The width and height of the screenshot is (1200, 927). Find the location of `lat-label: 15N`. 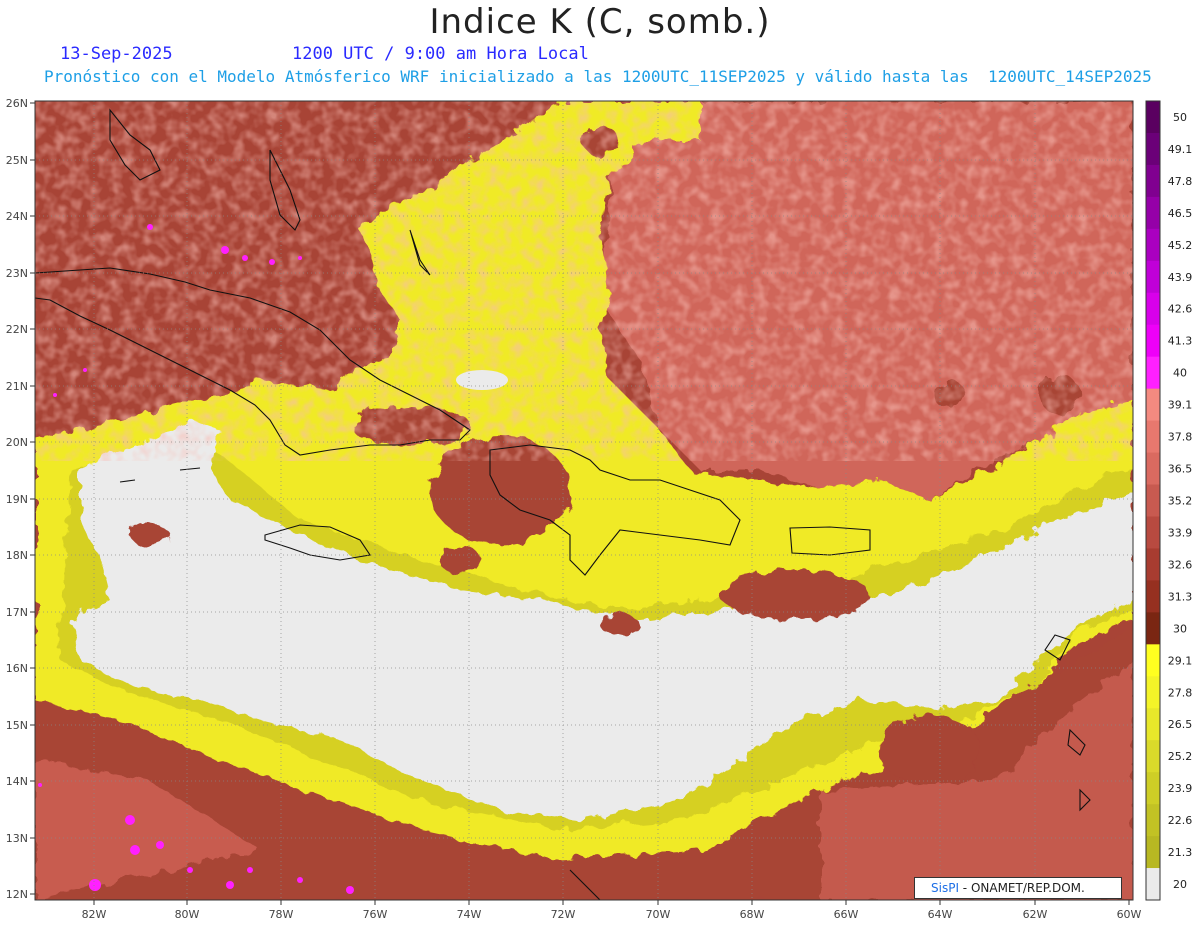

lat-label: 15N is located at coordinates (17, 725).